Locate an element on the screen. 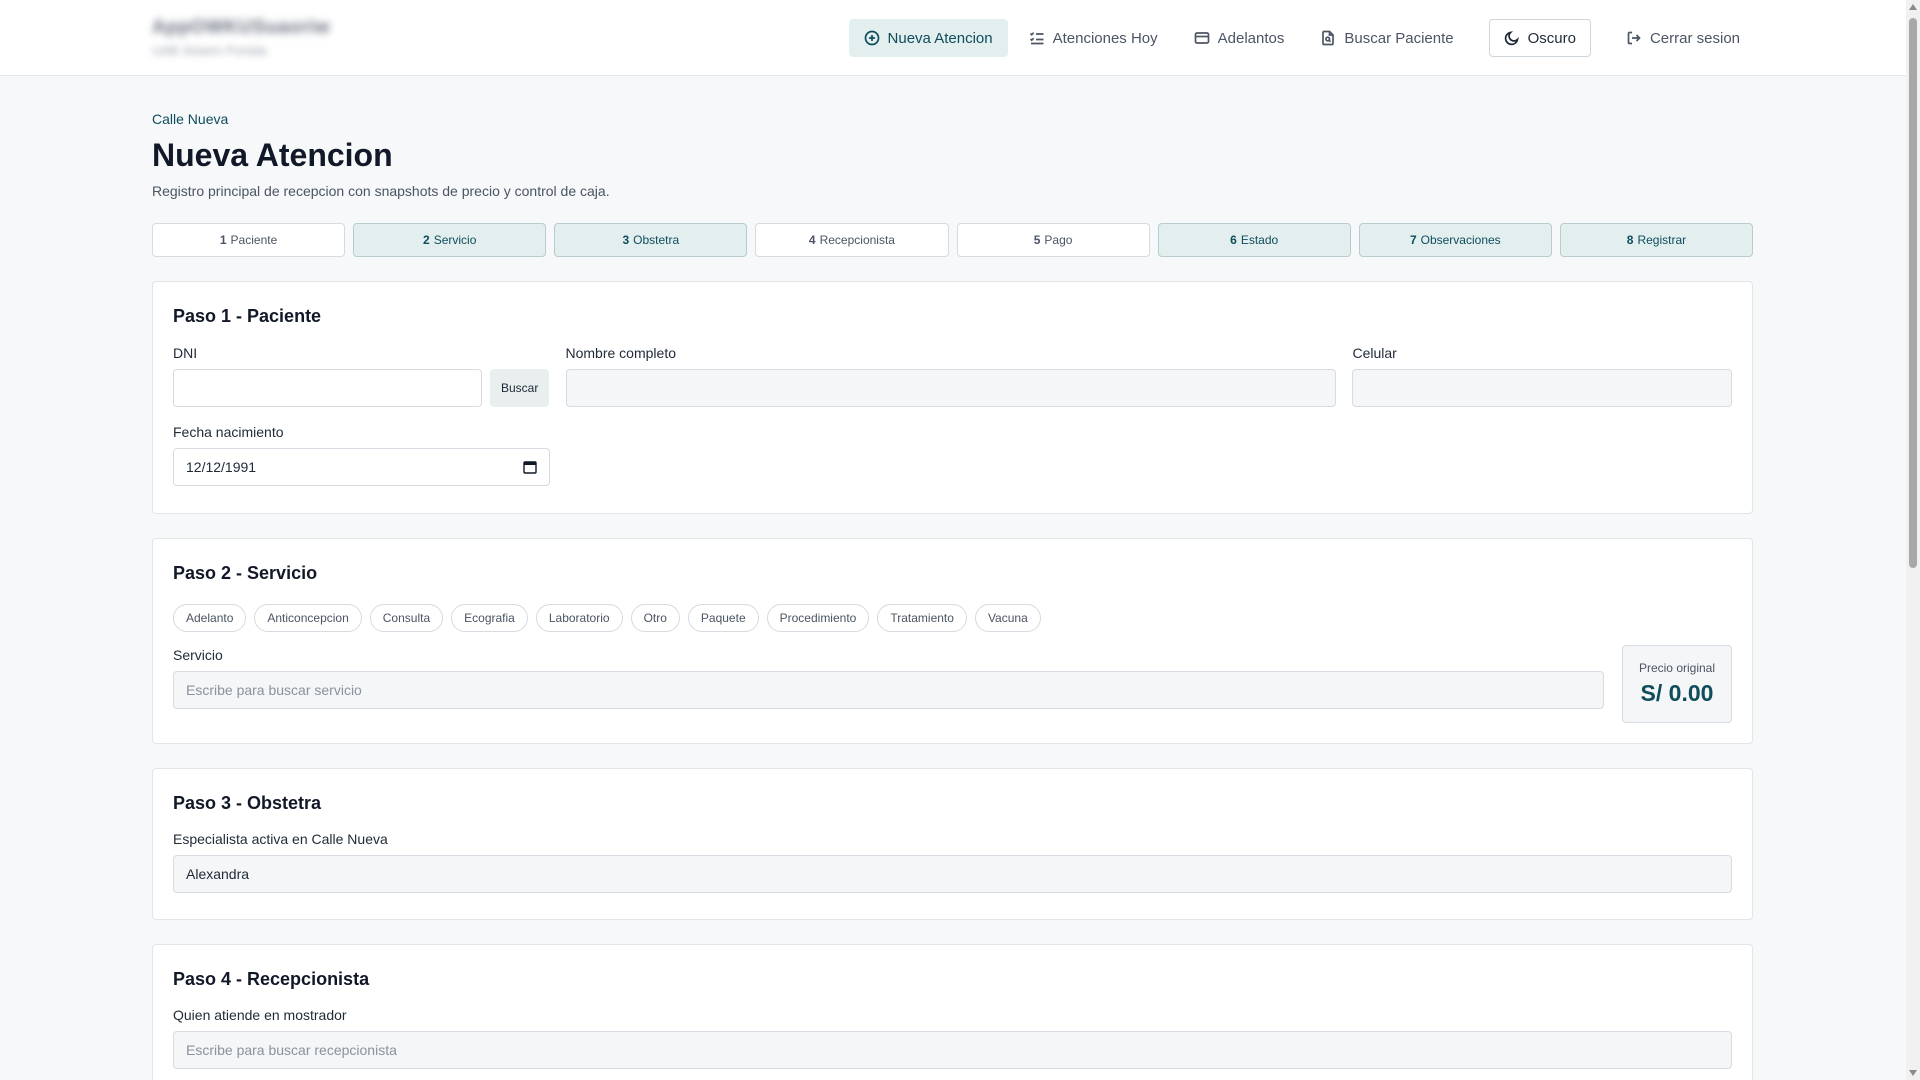 This screenshot has height=1080, width=1920. precio-original-value: S/ 0.00 is located at coordinates (1677, 693).